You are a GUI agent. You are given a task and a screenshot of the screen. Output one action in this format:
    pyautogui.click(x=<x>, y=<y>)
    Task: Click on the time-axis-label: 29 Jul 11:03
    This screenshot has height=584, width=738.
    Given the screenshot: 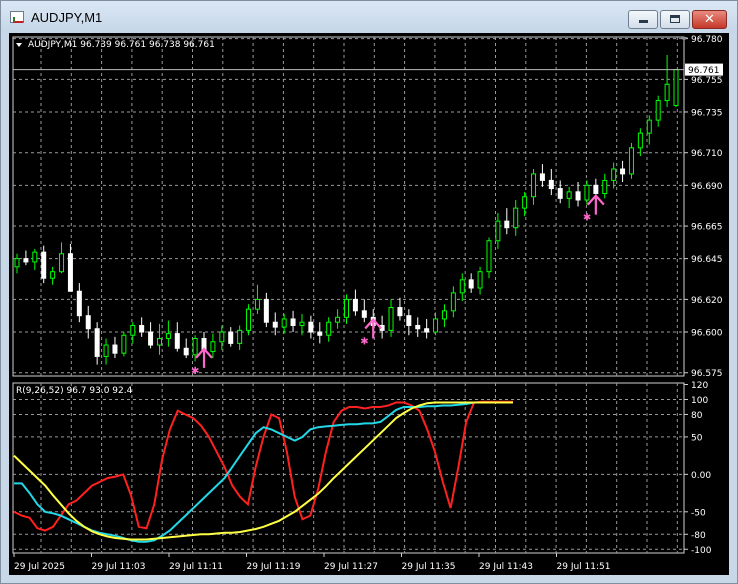 What is the action you would take?
    pyautogui.click(x=119, y=567)
    